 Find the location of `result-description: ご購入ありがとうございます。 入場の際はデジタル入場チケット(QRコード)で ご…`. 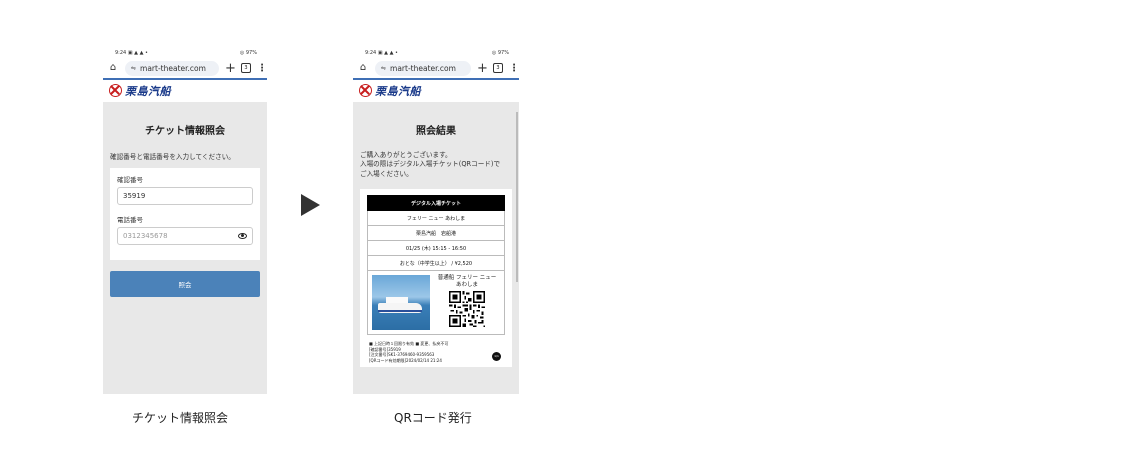

result-description: ご購入ありがとうございます。 入場の際はデジタル入場チケット(QRコード)で ご… is located at coordinates (436, 165).